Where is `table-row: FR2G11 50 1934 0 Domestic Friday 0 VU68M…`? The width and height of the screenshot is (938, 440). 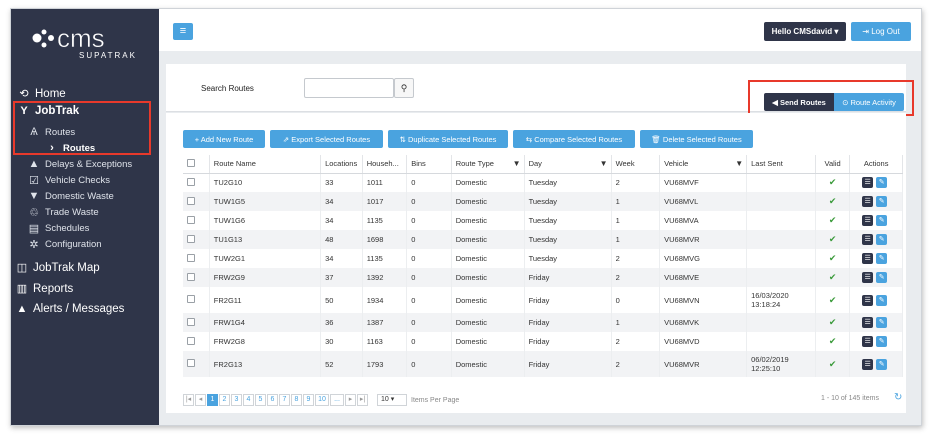 table-row: FR2G11 50 1934 0 Domestic Friday 0 VU68M… is located at coordinates (543, 300).